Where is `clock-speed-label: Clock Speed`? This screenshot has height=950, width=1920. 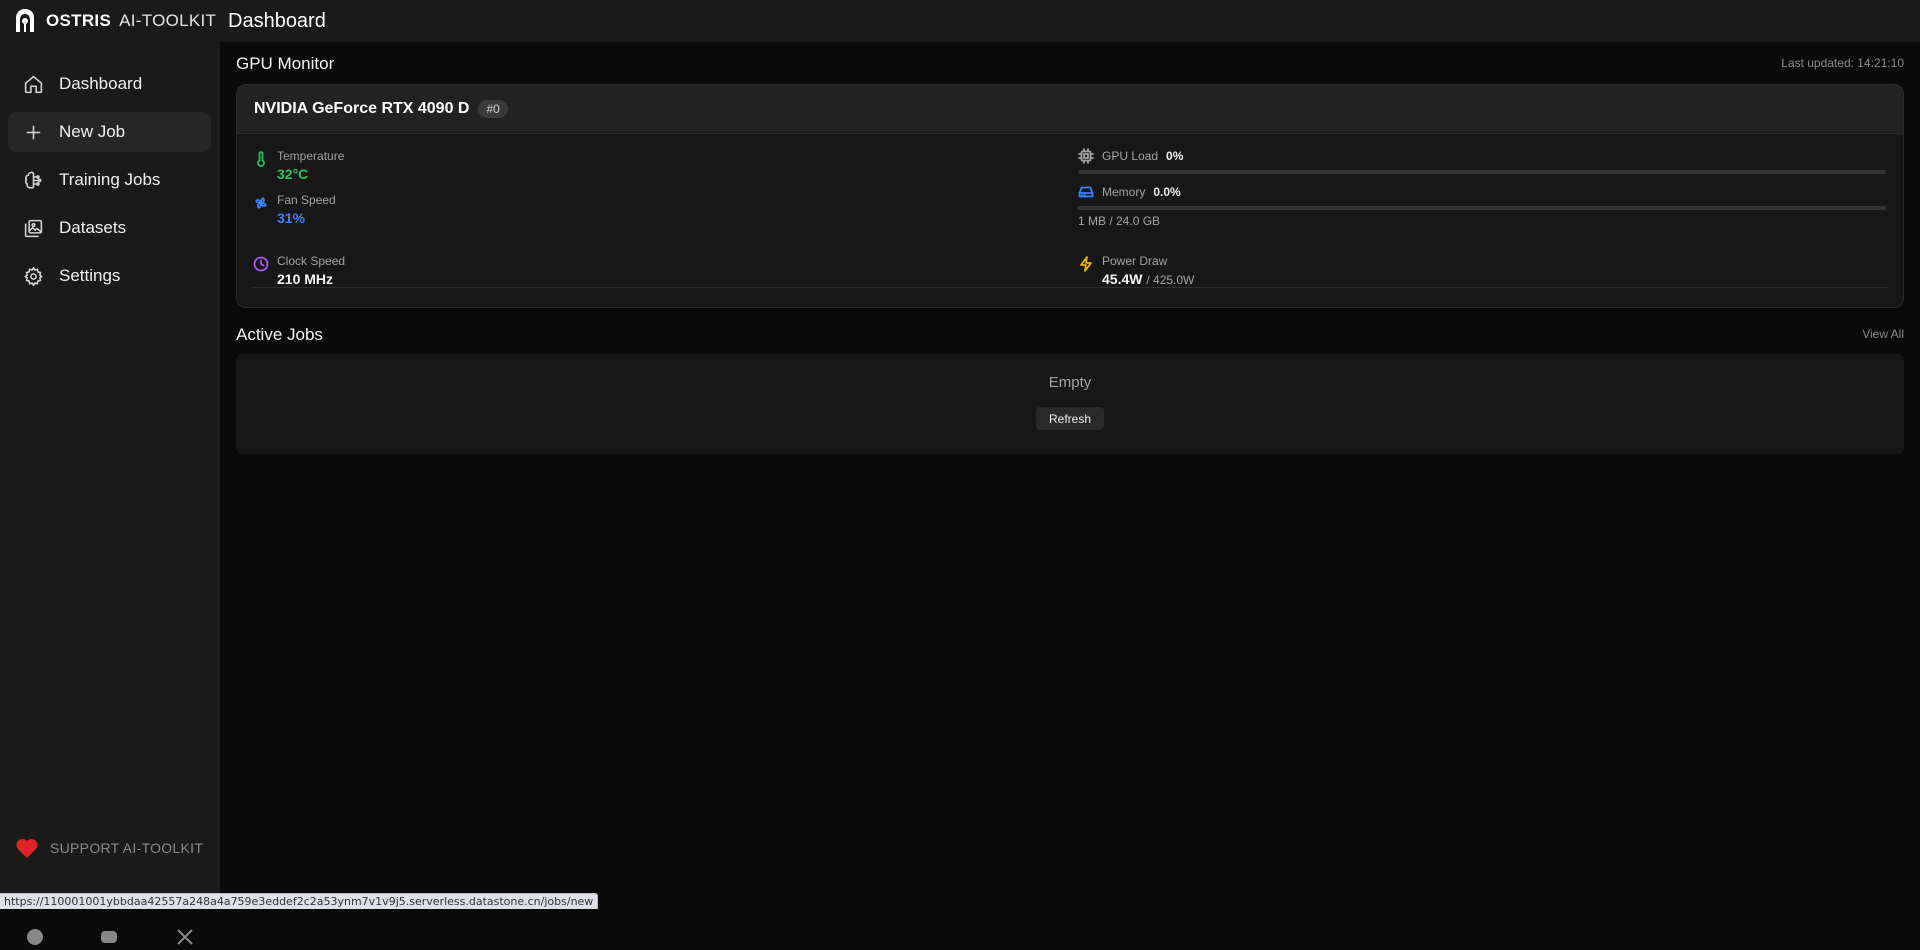
clock-speed-label: Clock Speed is located at coordinates (311, 261).